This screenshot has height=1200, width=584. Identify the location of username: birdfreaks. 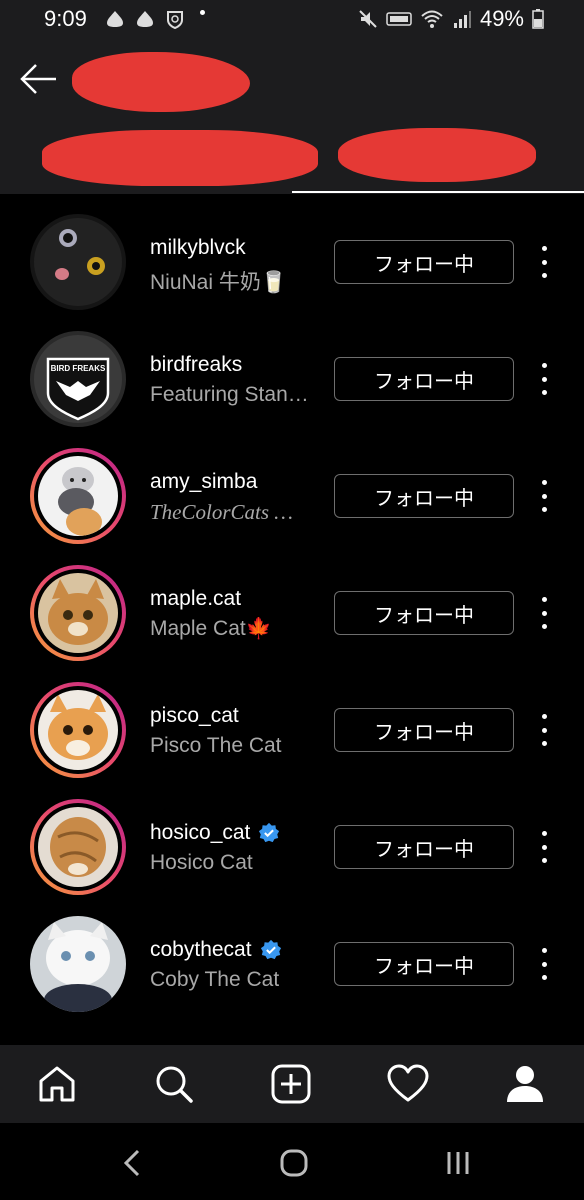
(196, 365).